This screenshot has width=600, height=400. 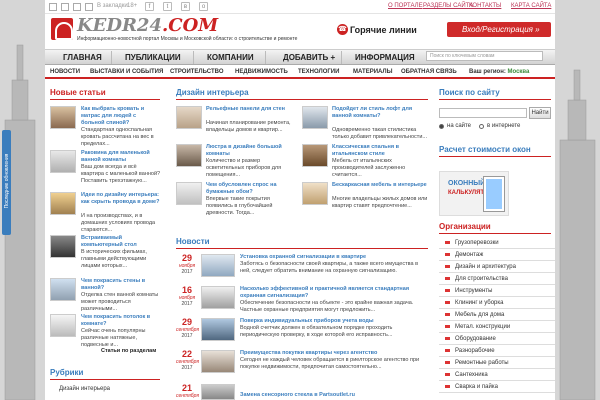 I want to click on logo-text: KEDR24.COM, so click(x=147, y=25).